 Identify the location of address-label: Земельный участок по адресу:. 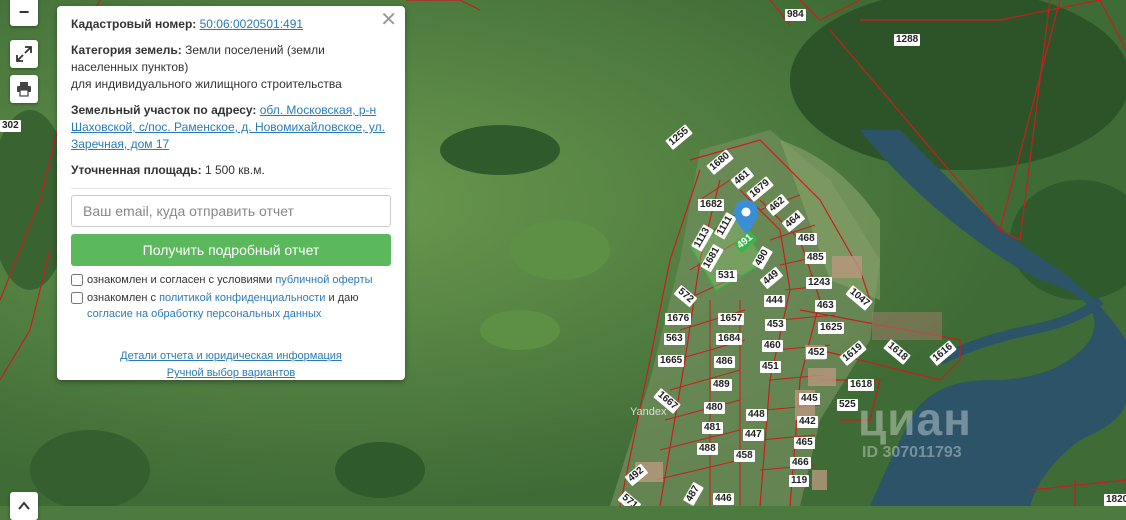
(164, 110).